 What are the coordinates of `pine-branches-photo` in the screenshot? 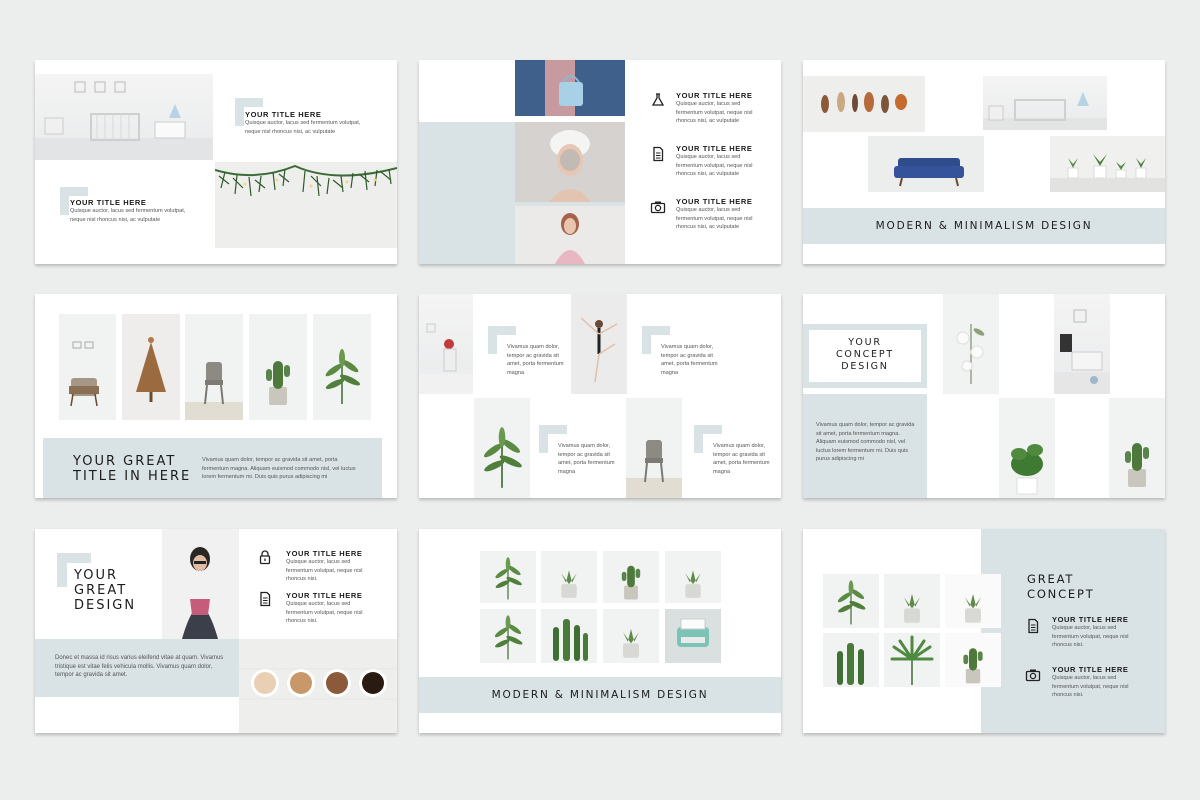 It's located at (306, 205).